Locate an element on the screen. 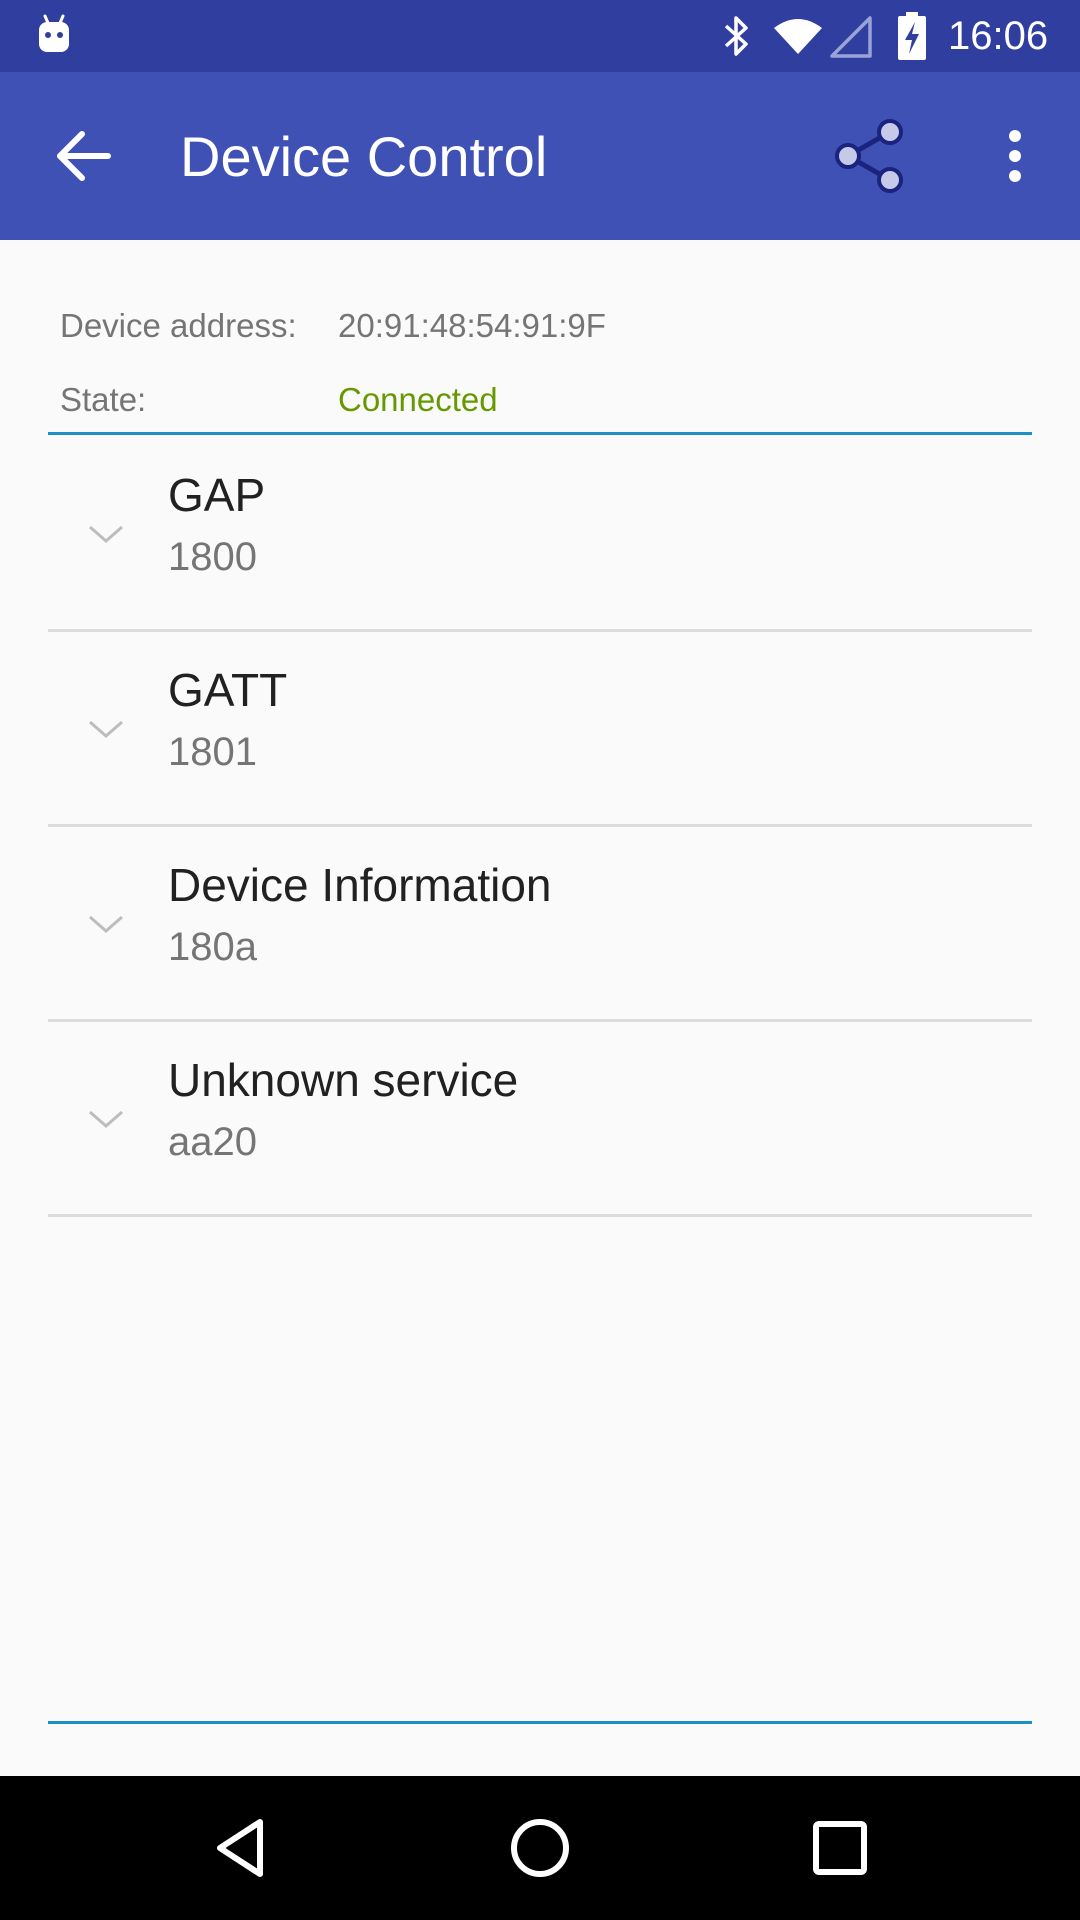  service-uuid: 180a is located at coordinates (212, 947).